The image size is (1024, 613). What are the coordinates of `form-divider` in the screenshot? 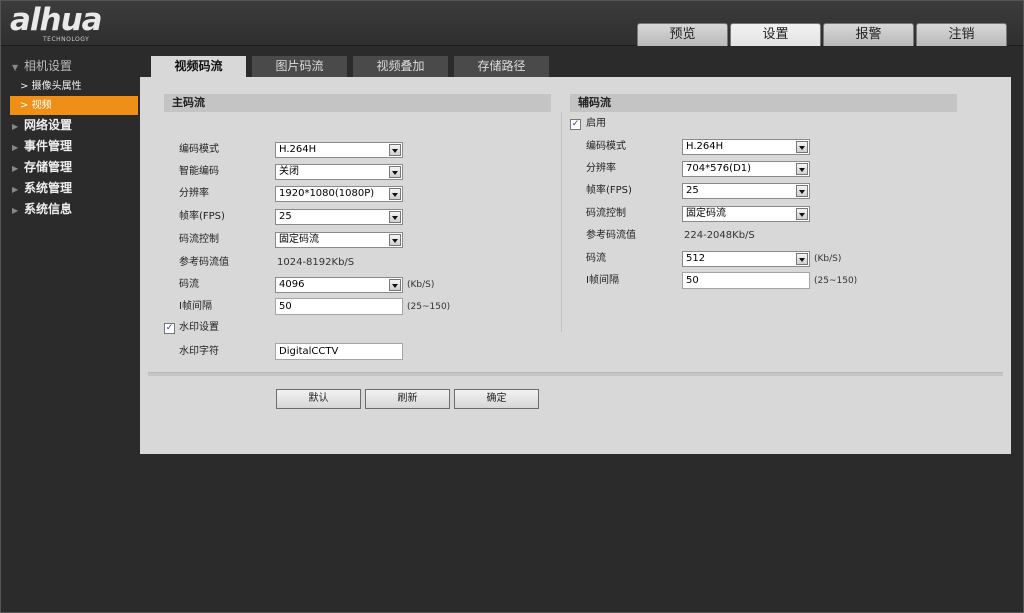 It's located at (575, 374).